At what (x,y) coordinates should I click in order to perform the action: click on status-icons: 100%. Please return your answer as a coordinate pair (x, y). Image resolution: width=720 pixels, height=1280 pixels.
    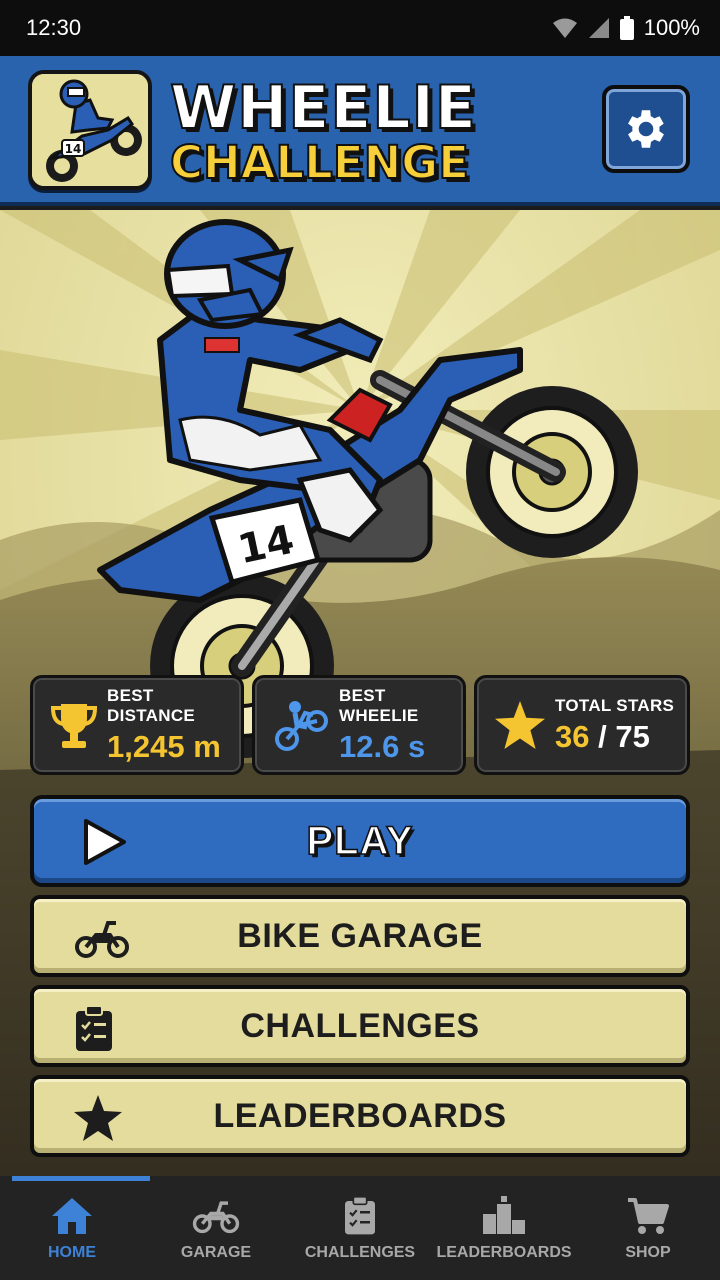
    Looking at the image, I should click on (626, 28).